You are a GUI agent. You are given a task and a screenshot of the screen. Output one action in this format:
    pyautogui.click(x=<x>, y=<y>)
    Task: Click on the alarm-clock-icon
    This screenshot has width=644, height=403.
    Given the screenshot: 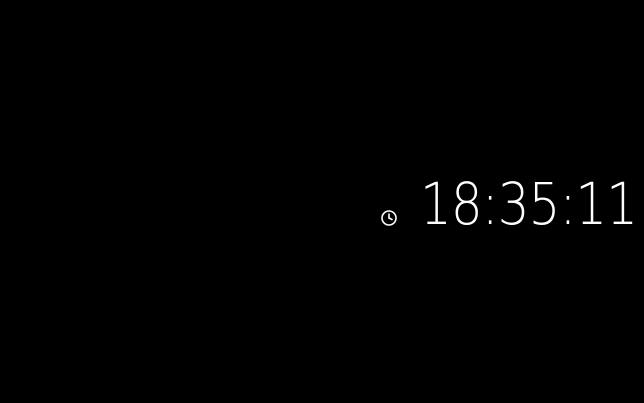 What is the action you would take?
    pyautogui.click(x=389, y=218)
    